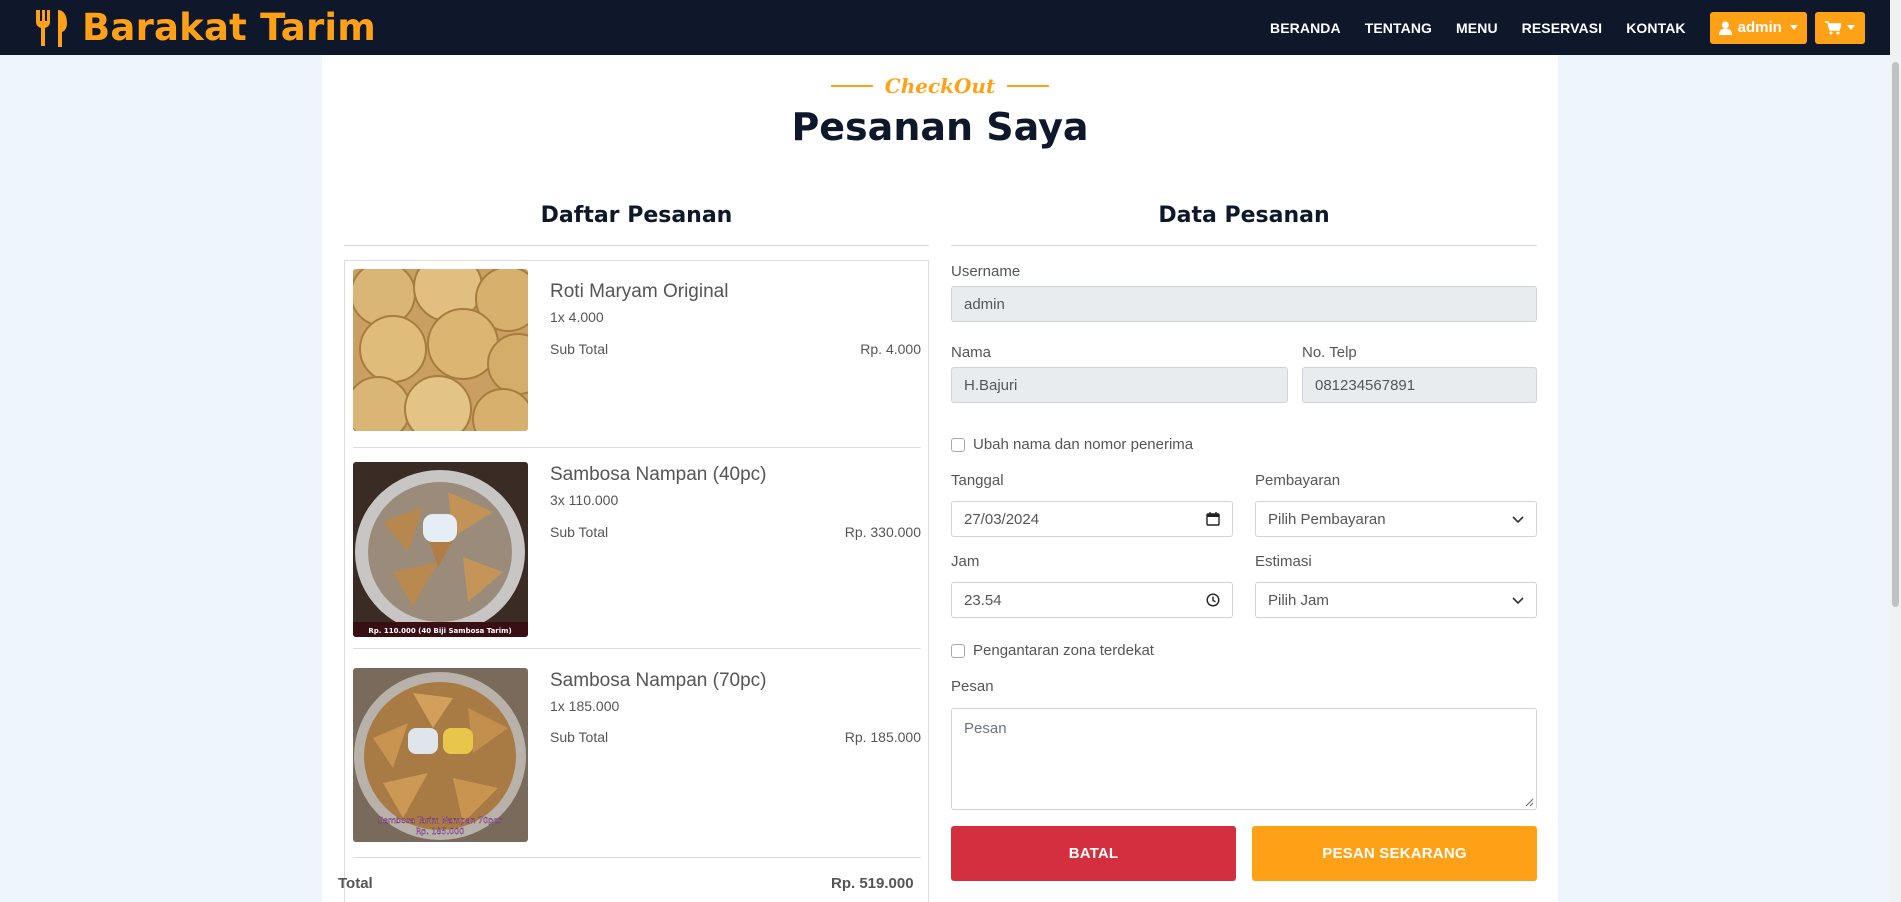 This screenshot has width=1901, height=902. What do you see at coordinates (658, 474) in the screenshot?
I see `item-name: Sambosa Nampan (40pc)` at bounding box center [658, 474].